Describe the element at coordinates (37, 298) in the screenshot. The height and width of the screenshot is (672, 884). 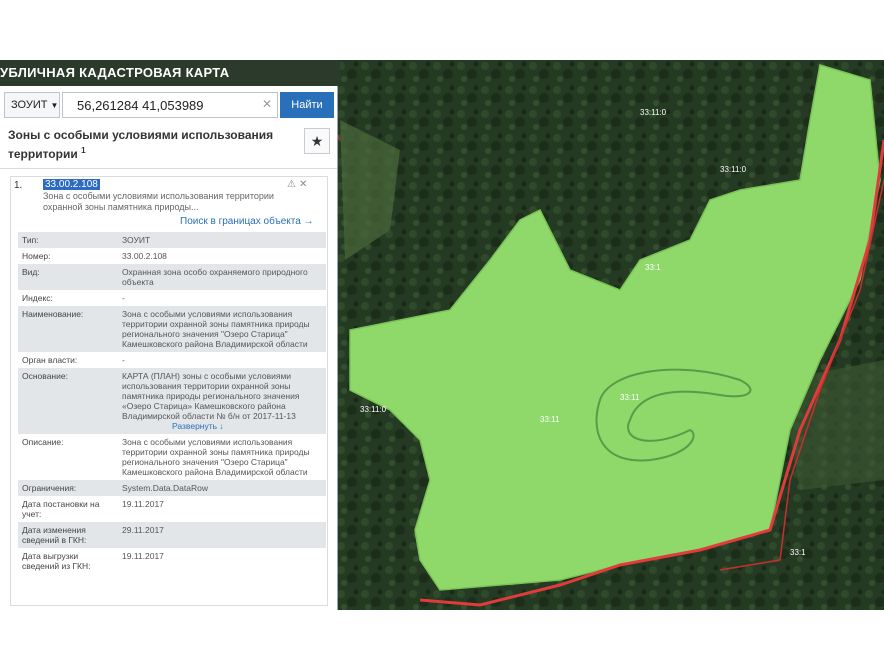
I see `attr-label: Индекс:` at that location.